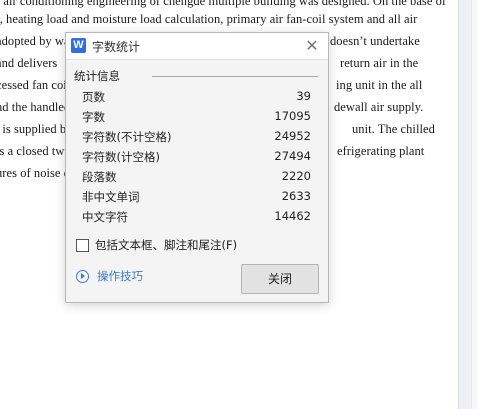  I want to click on stat-label: 页数, so click(93, 97).